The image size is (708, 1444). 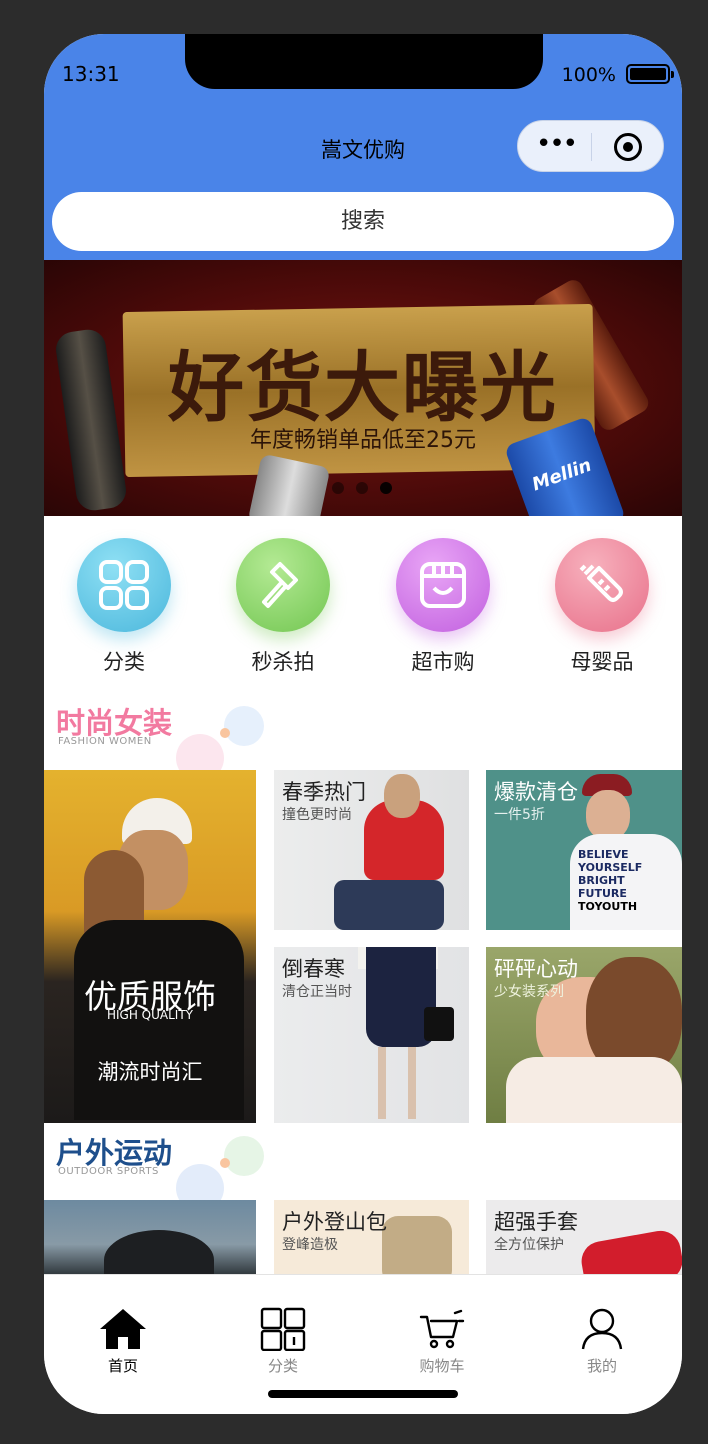 What do you see at coordinates (442, 1329) in the screenshot?
I see `cart-icon` at bounding box center [442, 1329].